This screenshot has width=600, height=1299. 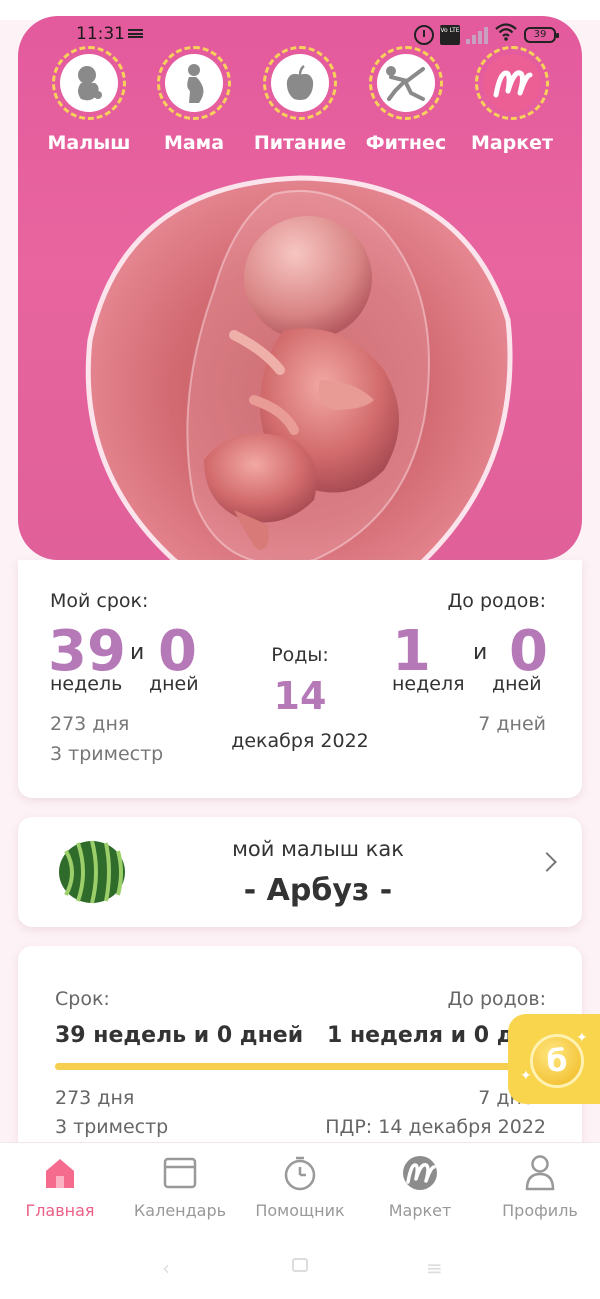 I want to click on bottom-nav-label: Помощник, so click(x=300, y=1210).